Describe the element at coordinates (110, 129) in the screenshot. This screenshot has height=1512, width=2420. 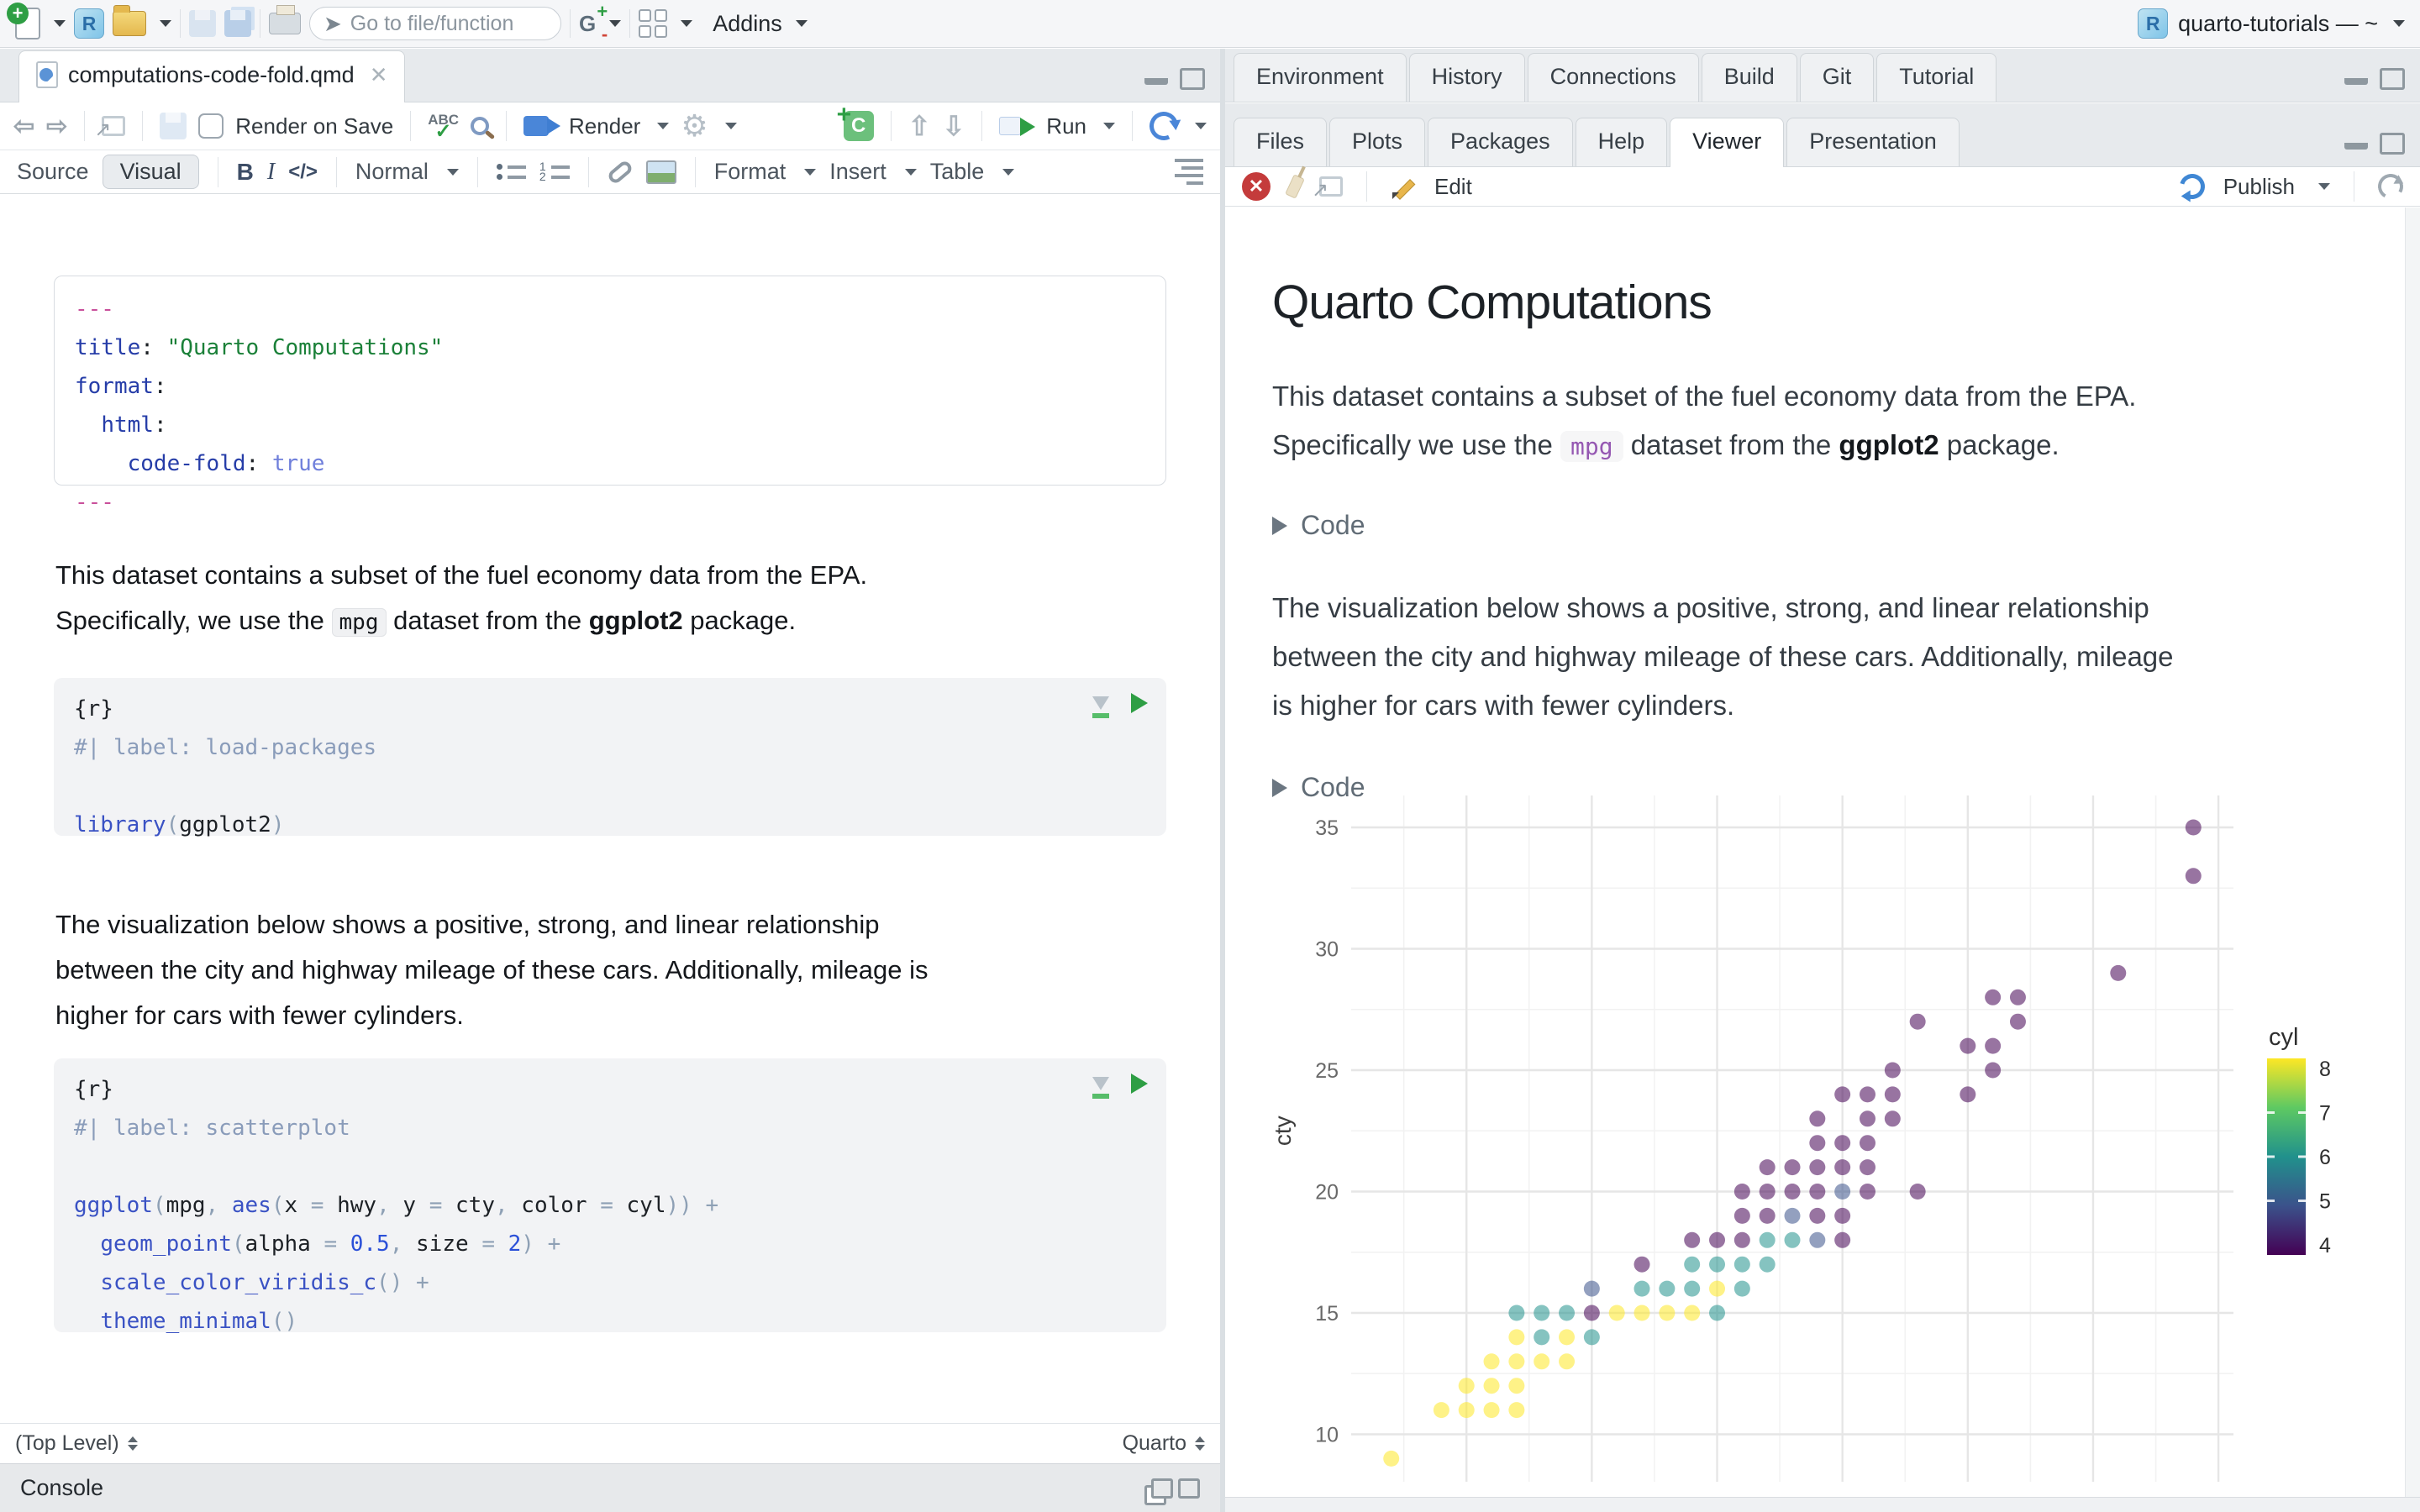
I see `open-new-window-icon` at that location.